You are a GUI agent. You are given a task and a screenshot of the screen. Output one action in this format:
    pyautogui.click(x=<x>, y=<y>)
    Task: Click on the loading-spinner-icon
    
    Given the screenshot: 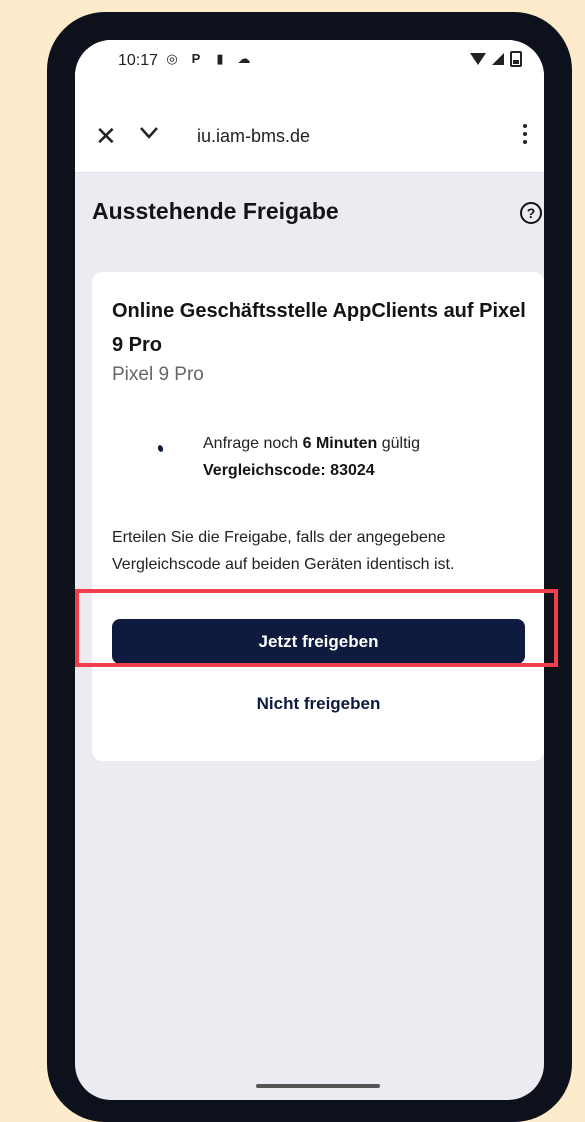 What is the action you would take?
    pyautogui.click(x=160, y=448)
    